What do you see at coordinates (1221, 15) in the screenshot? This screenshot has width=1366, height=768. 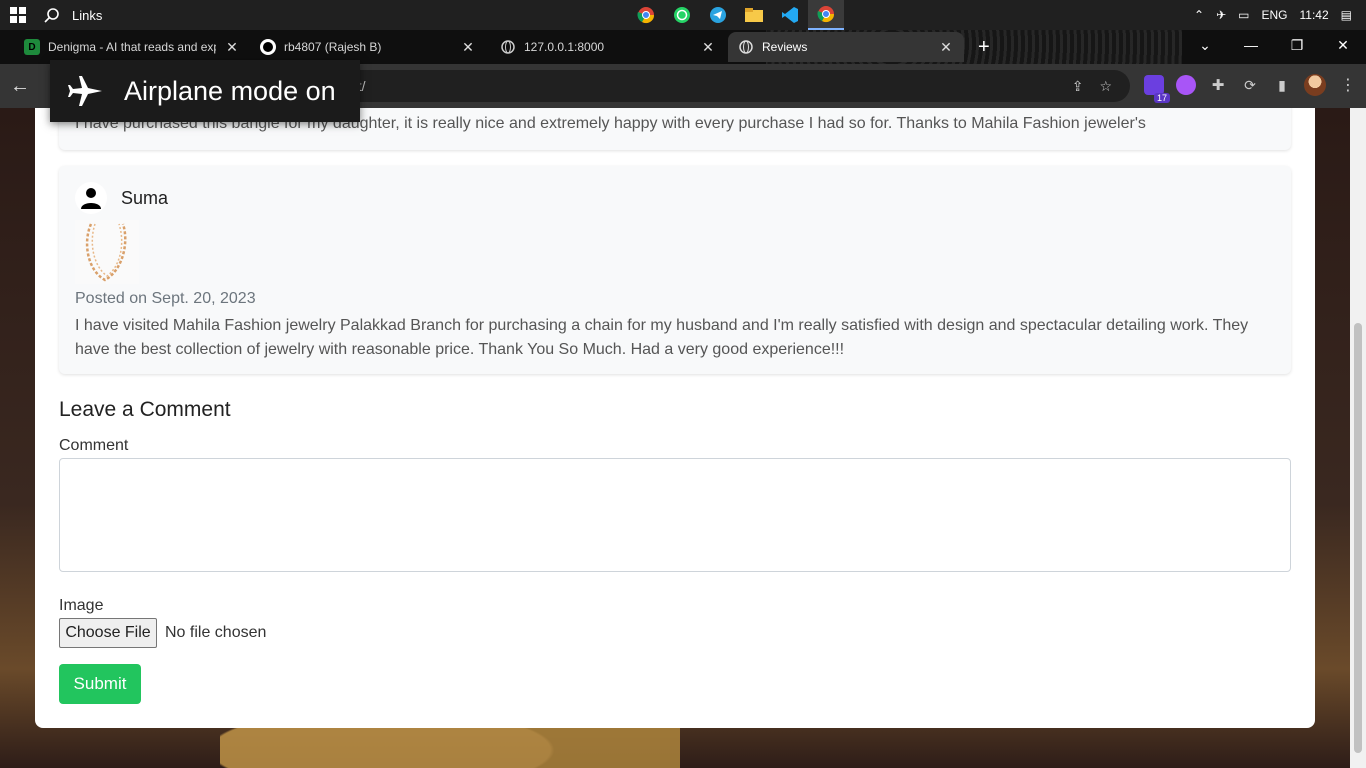 I see `airplane-tray-icon: ✈` at bounding box center [1221, 15].